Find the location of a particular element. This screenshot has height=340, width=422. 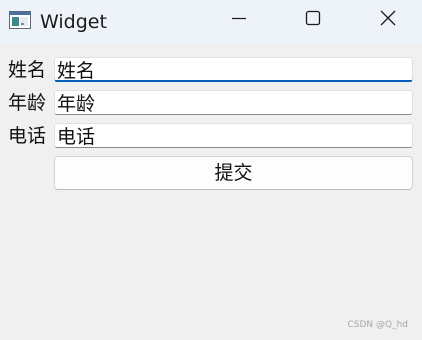

minimize-button is located at coordinates (239, 20).